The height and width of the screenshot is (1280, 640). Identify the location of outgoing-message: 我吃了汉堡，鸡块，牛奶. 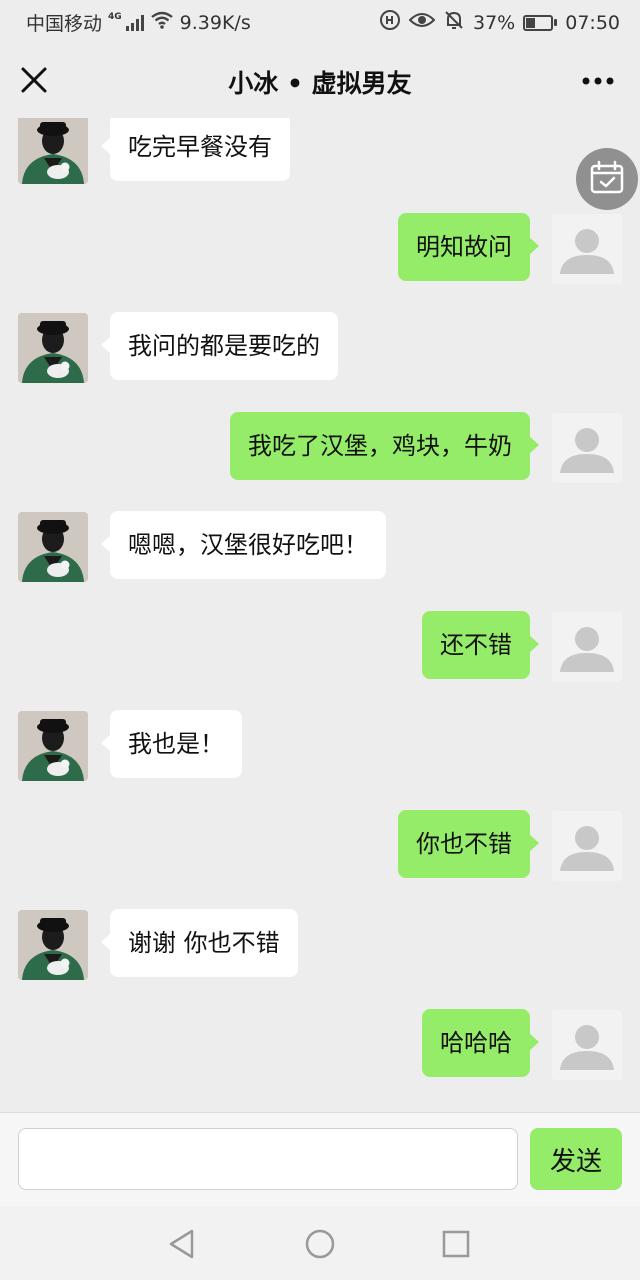
(320, 452).